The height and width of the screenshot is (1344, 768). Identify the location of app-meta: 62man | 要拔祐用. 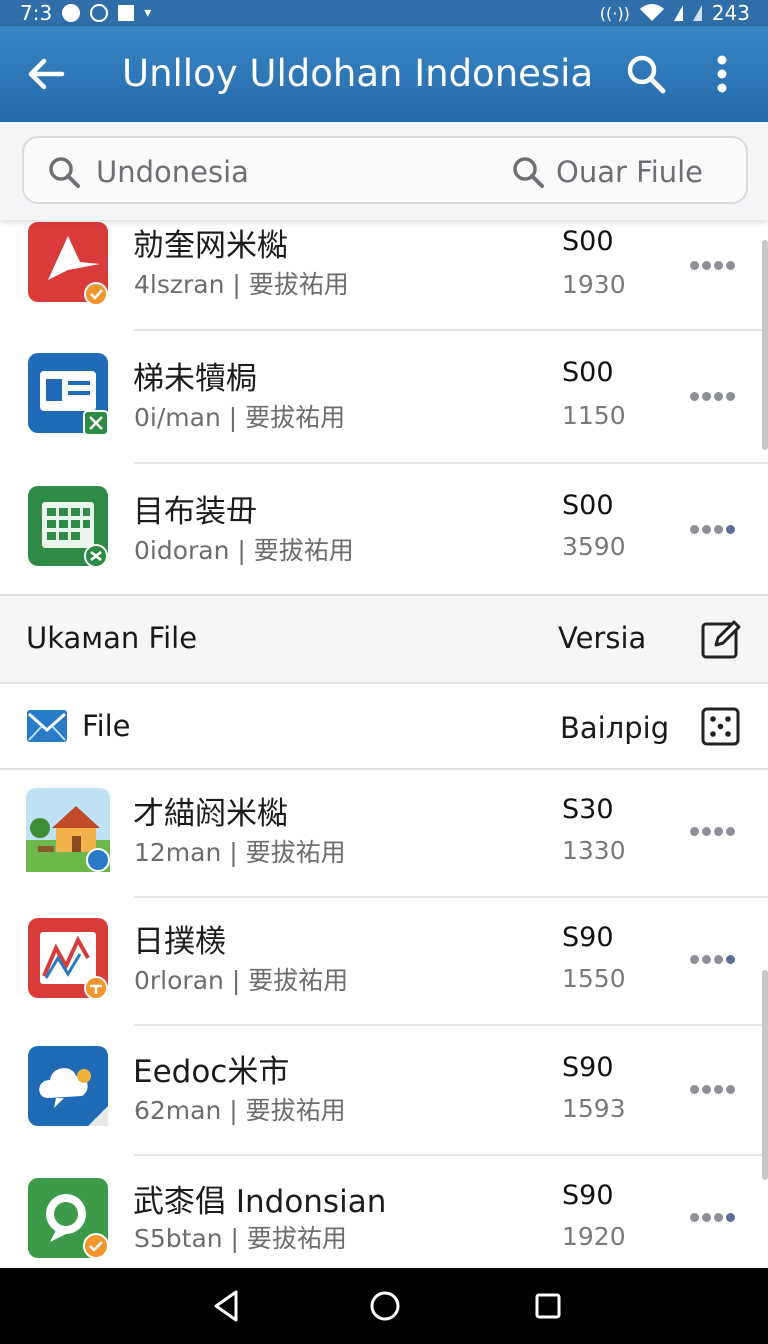
(240, 1110).